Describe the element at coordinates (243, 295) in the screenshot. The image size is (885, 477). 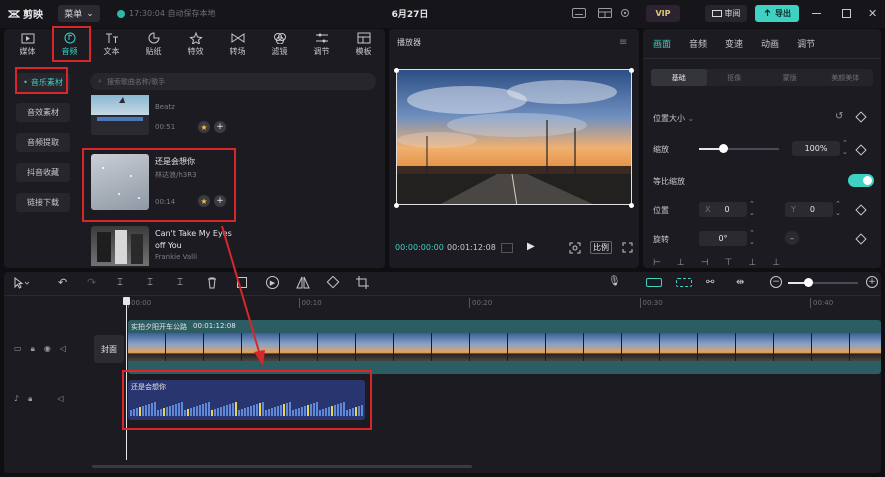
I see `drag-arrow` at that location.